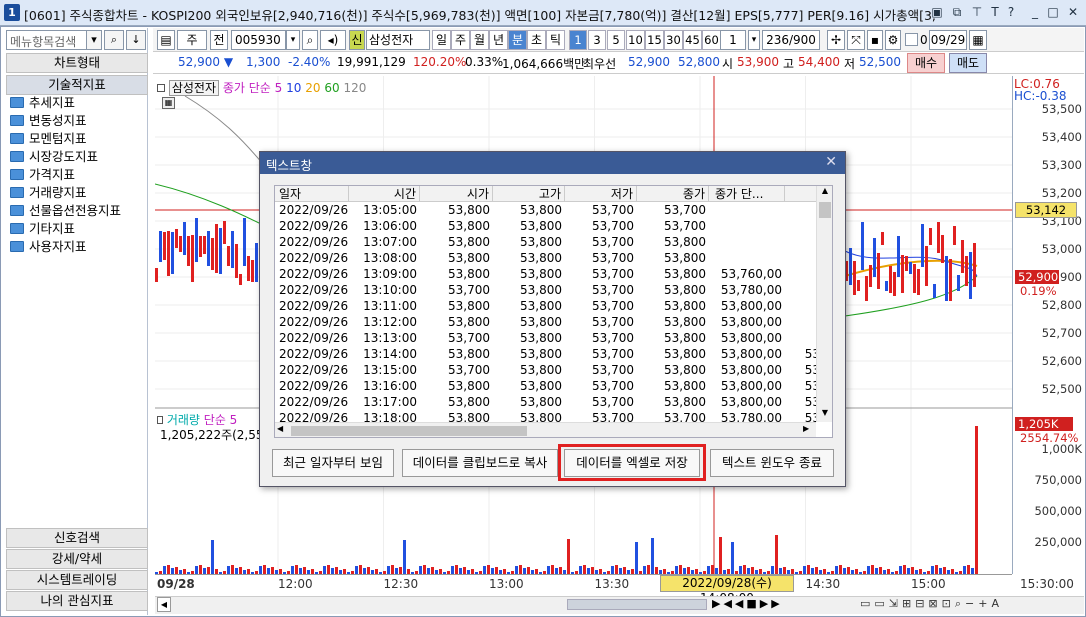 The width and height of the screenshot is (1086, 617). What do you see at coordinates (825, 415) in the screenshot?
I see `scroll-down-icon: ▼` at bounding box center [825, 415].